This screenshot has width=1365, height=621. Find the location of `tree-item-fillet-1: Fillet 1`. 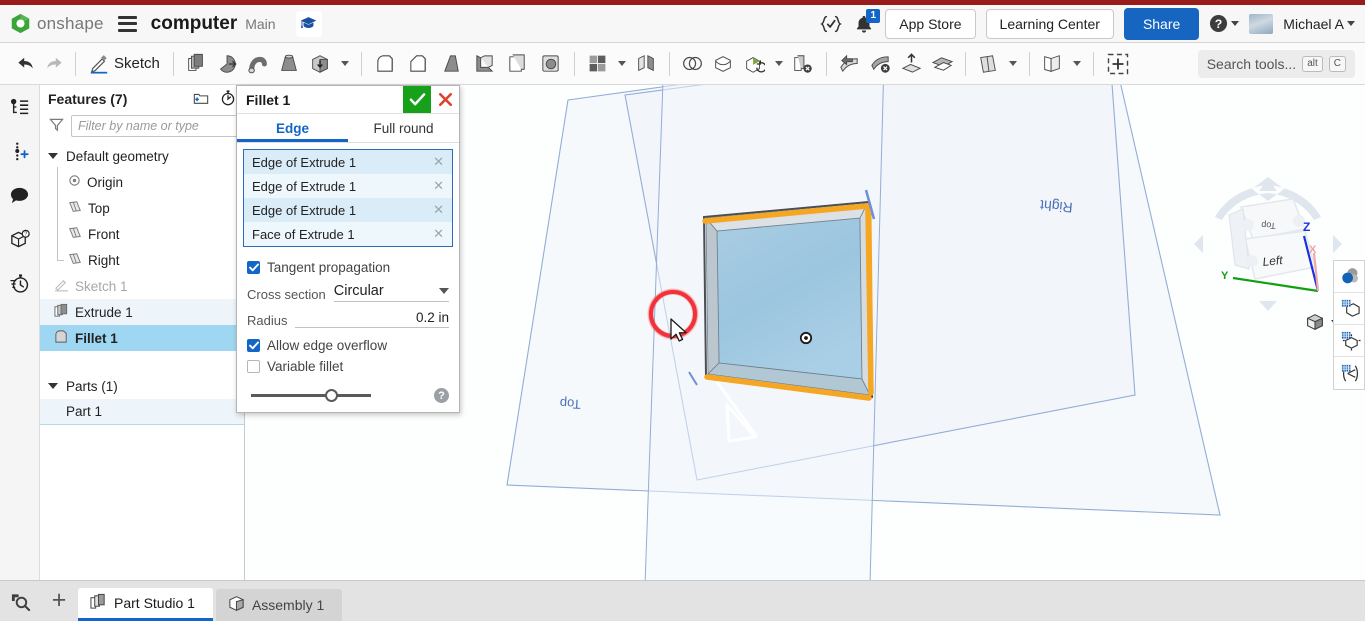

tree-item-fillet-1: Fillet 1 is located at coordinates (142, 338).